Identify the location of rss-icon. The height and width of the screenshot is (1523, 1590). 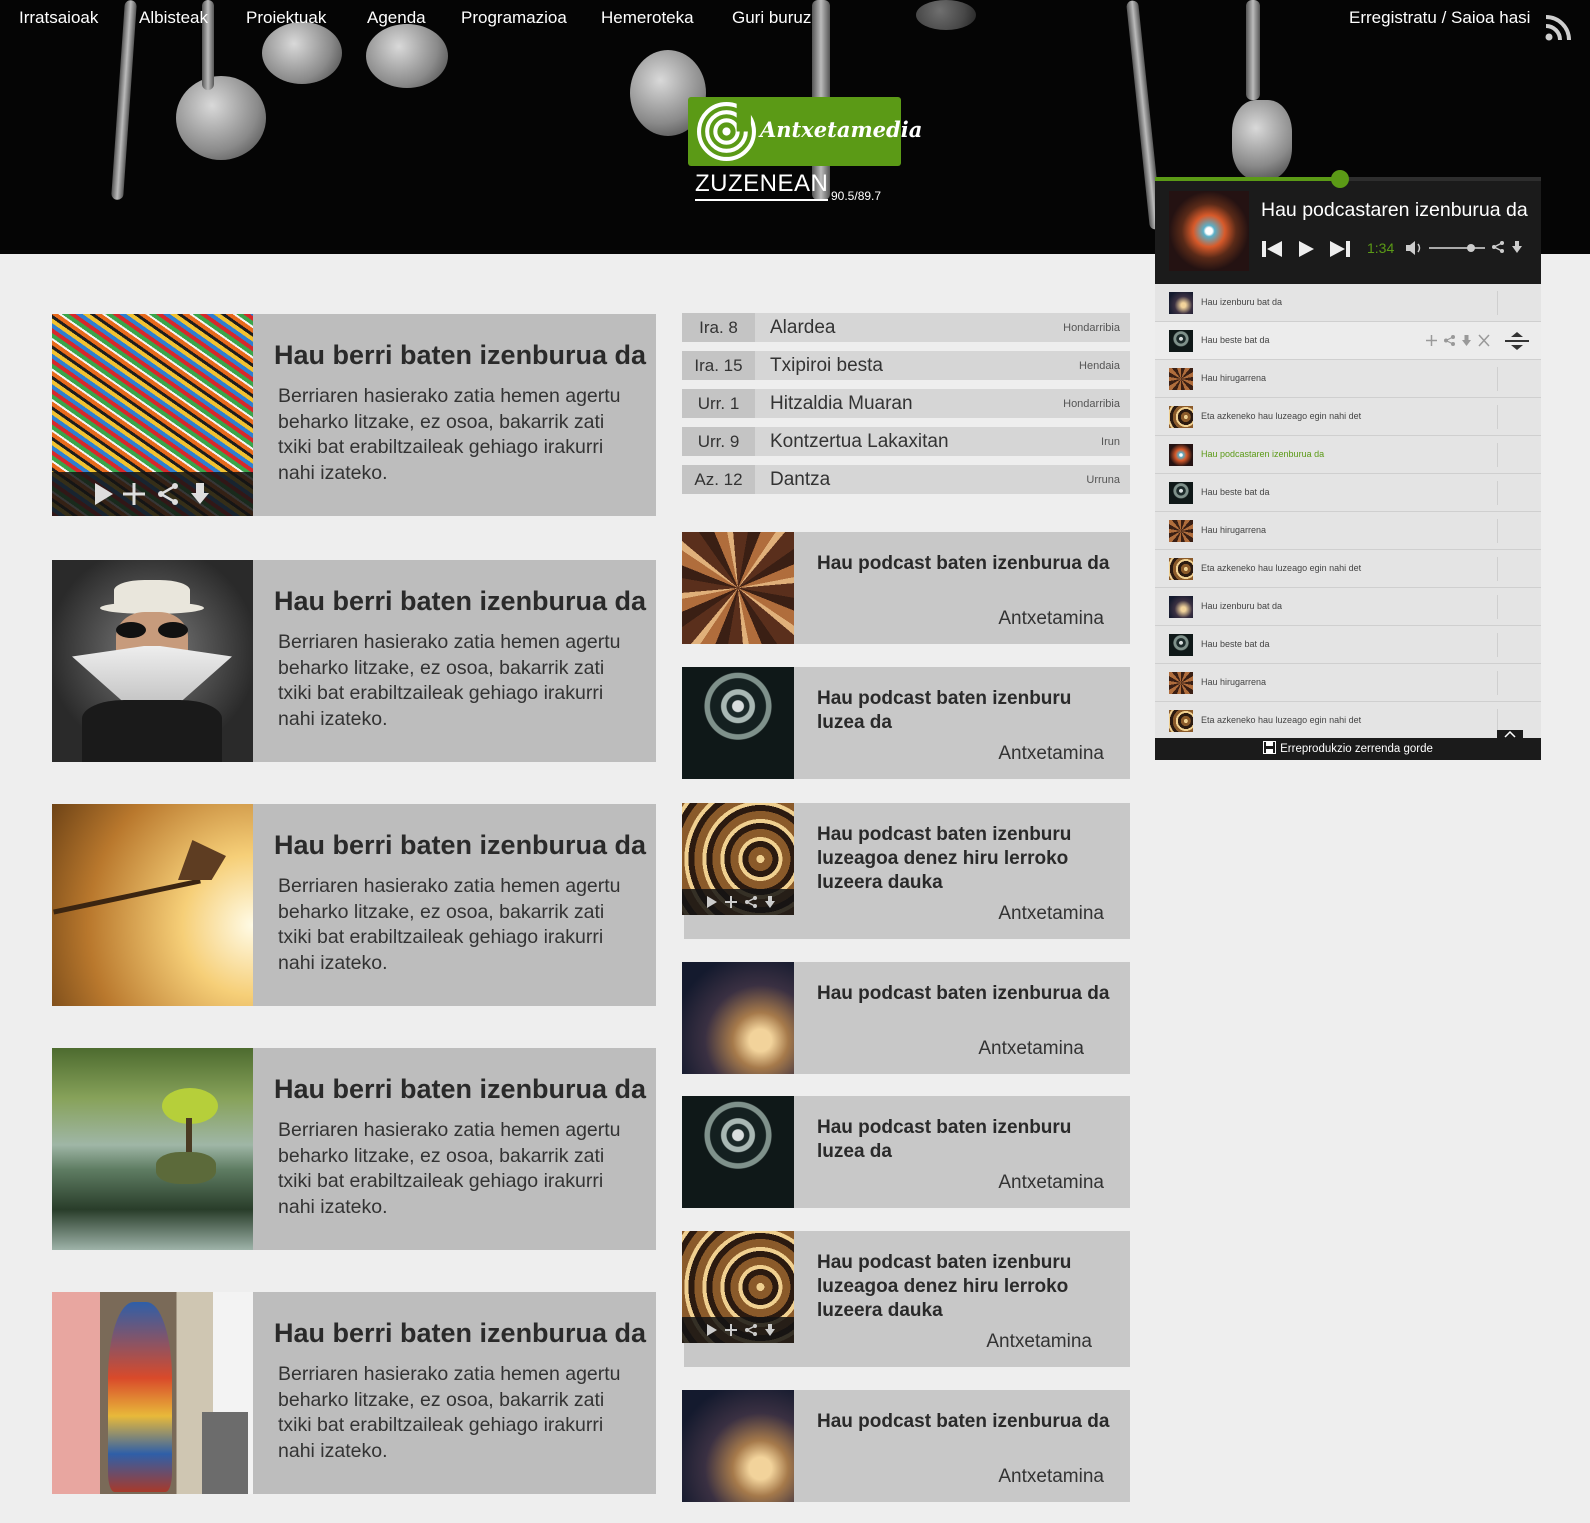
(1558, 28).